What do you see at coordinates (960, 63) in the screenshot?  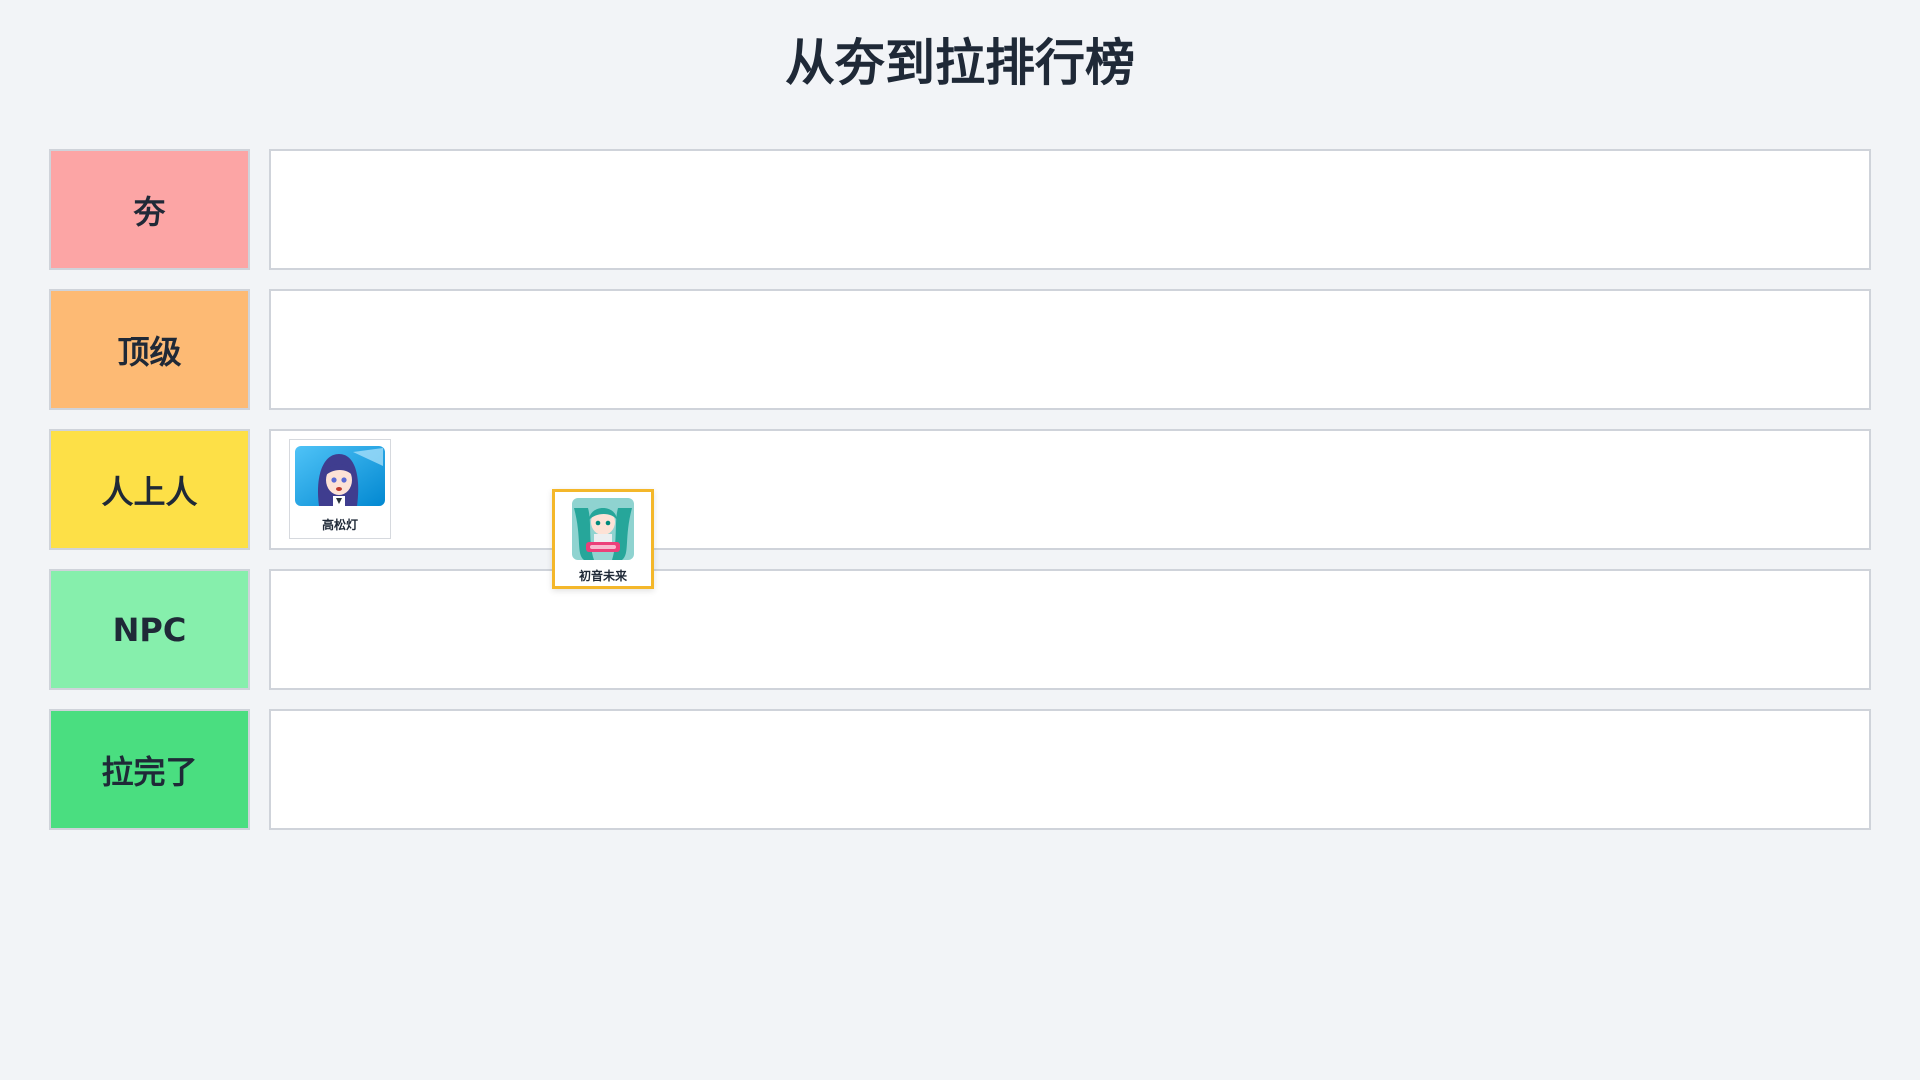 I see `page-title: 从夯到拉排行榜` at bounding box center [960, 63].